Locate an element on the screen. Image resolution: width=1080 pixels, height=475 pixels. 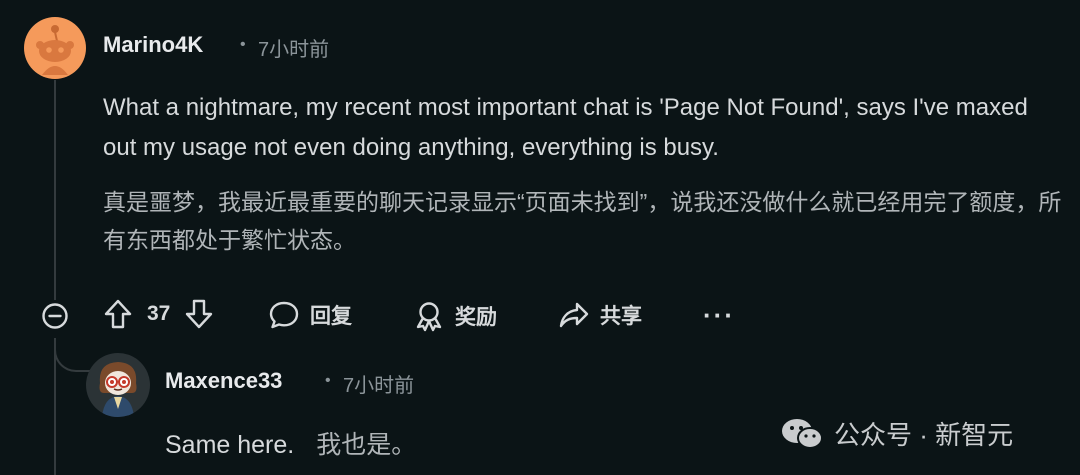
share-label: 共享 is located at coordinates (621, 316).